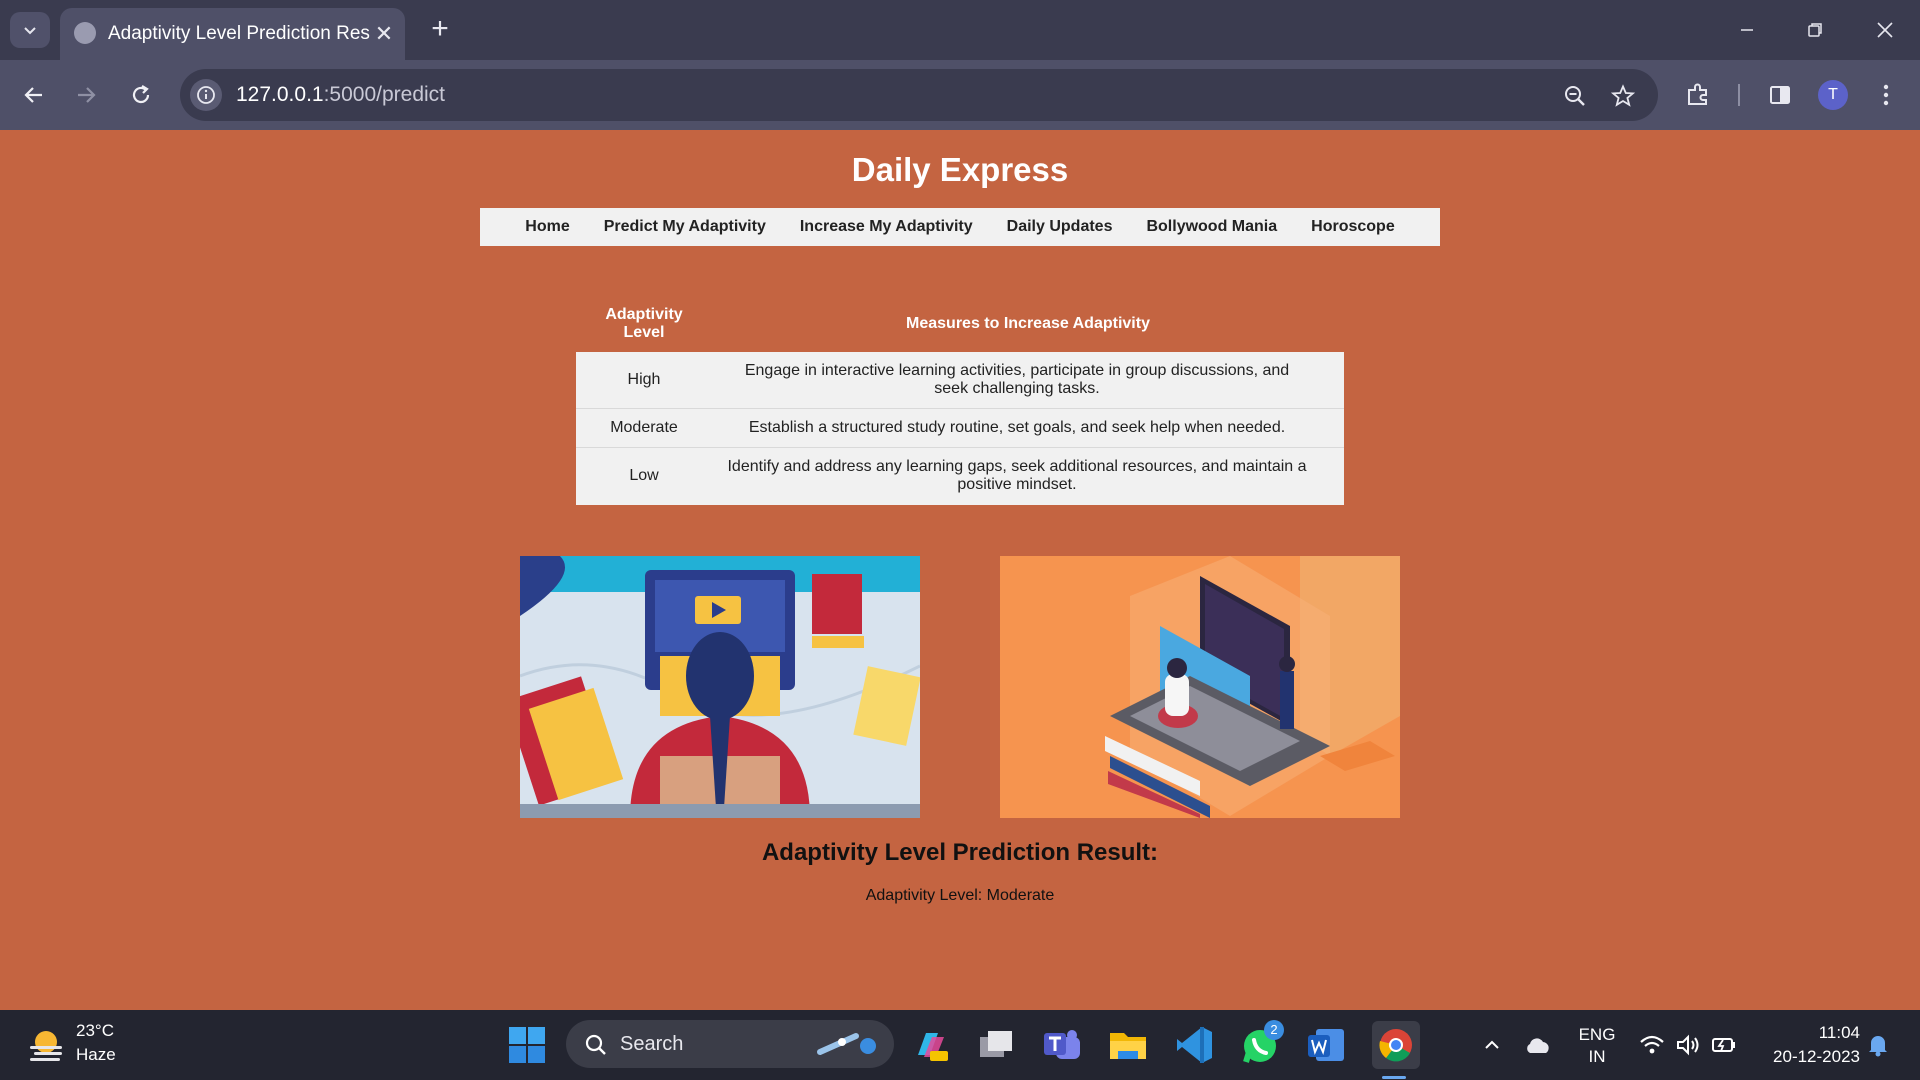  I want to click on language-indicator: ENG, so click(1597, 1035).